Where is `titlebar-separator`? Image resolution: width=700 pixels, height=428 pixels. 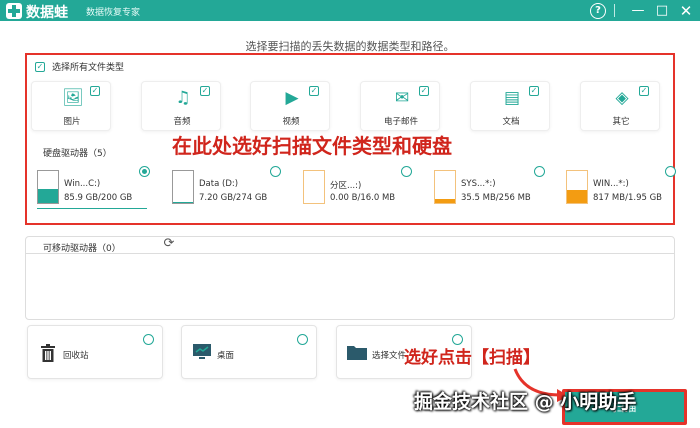 titlebar-separator is located at coordinates (614, 10).